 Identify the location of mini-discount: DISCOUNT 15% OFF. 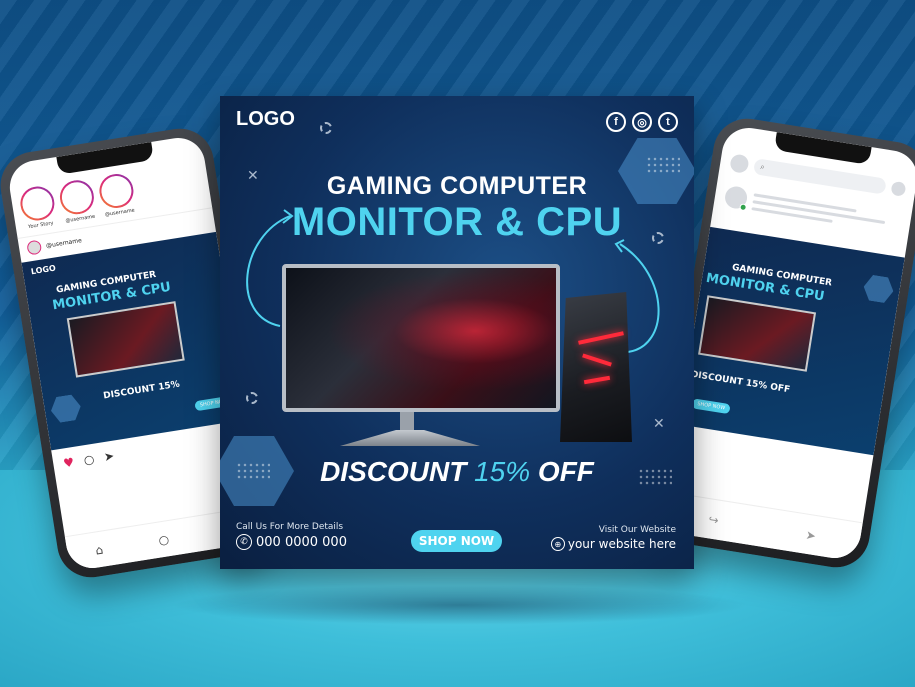
(740, 382).